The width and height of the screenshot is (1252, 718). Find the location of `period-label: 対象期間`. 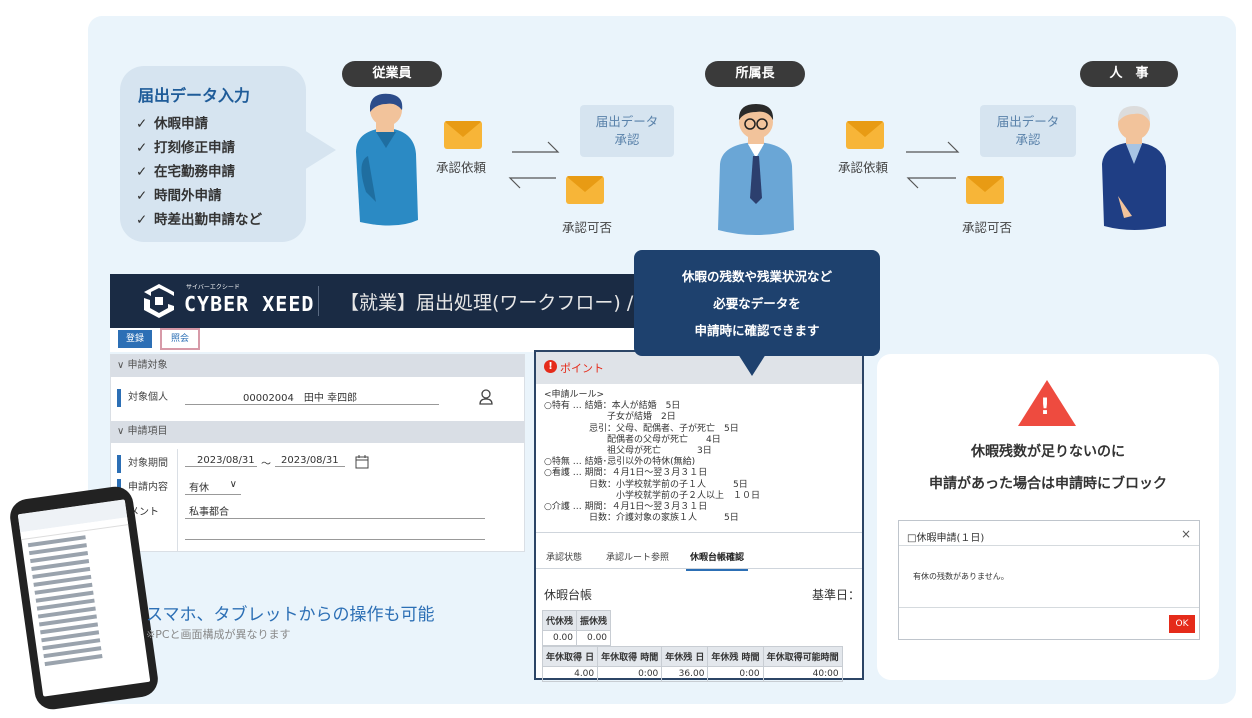

period-label: 対象期間 is located at coordinates (142, 464).